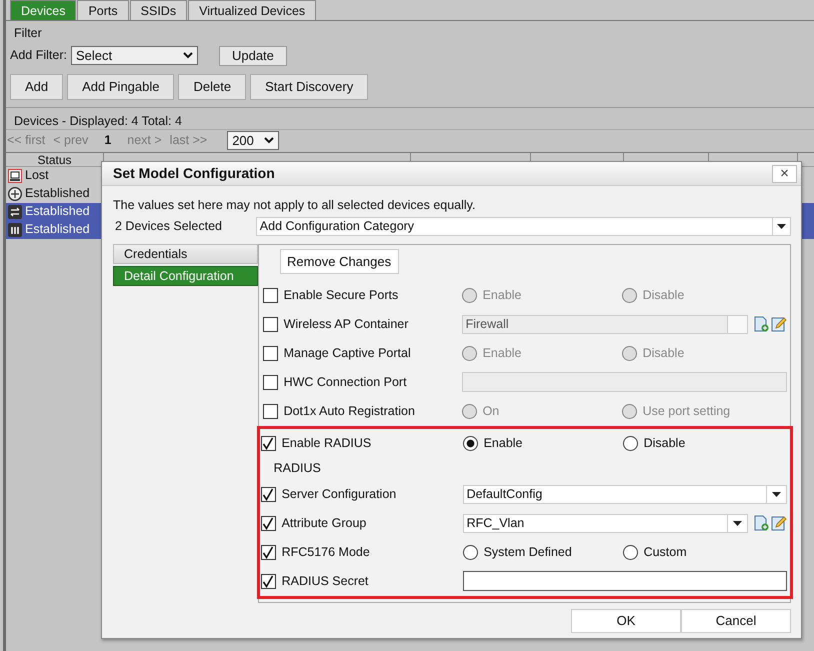 This screenshot has height=651, width=814. Describe the element at coordinates (784, 173) in the screenshot. I see `close-button: ×` at that location.